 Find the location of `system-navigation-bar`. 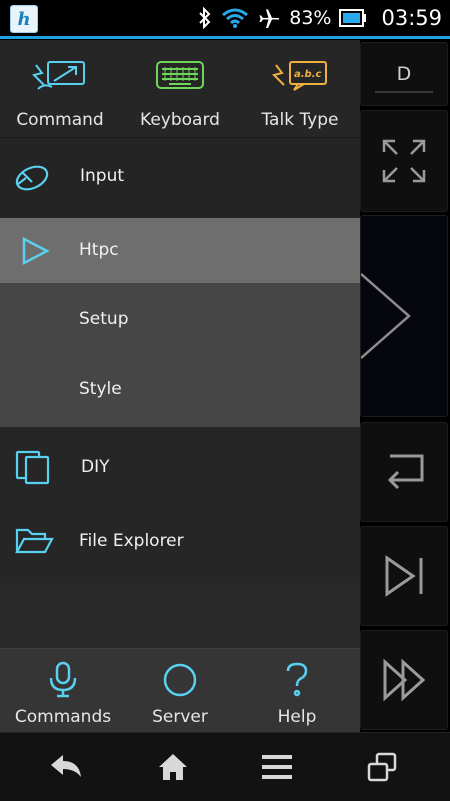

system-navigation-bar is located at coordinates (225, 766).